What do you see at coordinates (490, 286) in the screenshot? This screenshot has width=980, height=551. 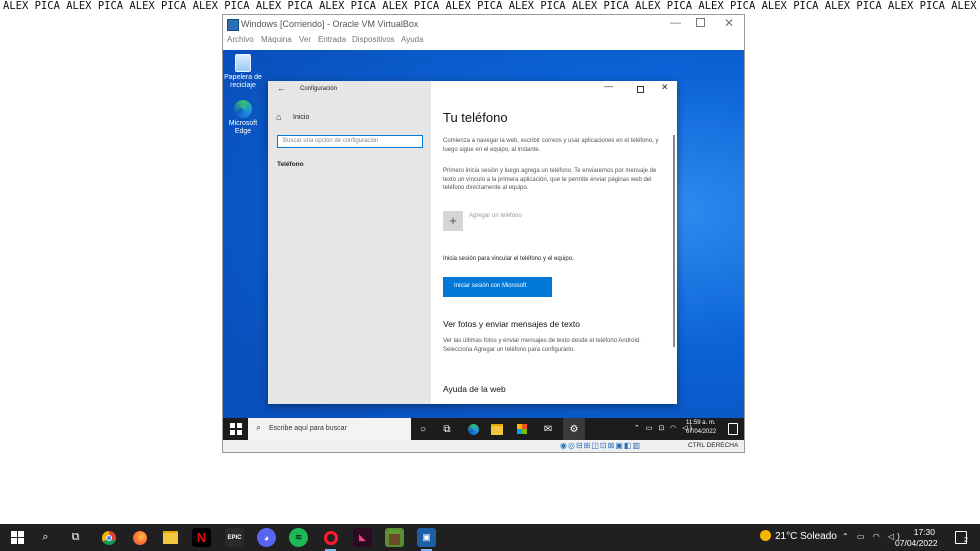 I see `signin-button-label: Iniciar sesión con Microsoft` at bounding box center [490, 286].